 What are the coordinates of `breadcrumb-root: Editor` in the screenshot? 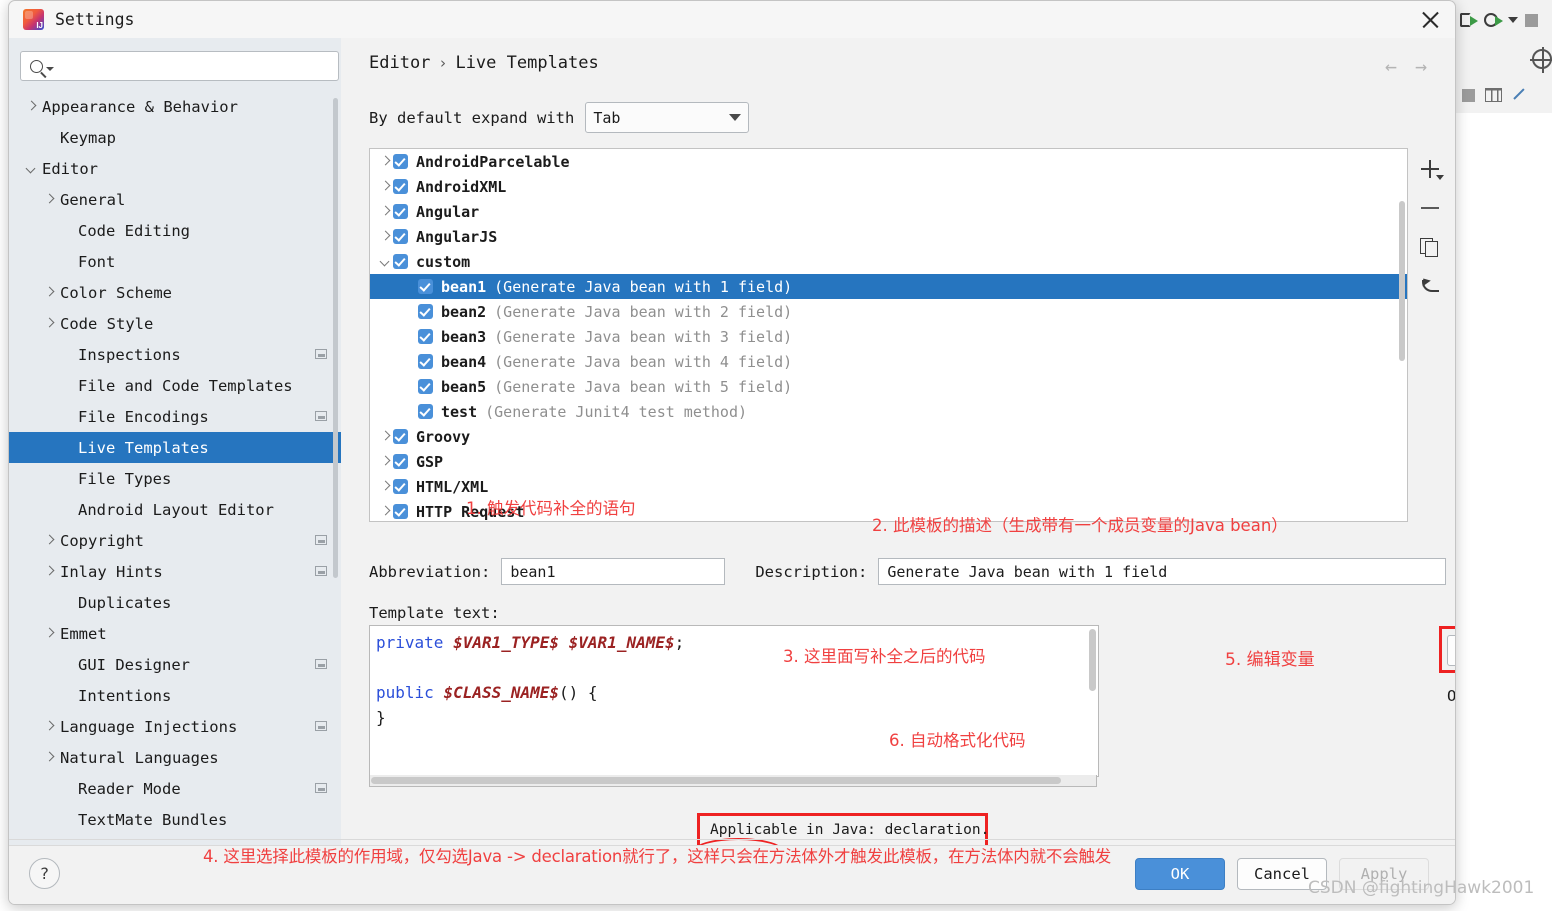 It's located at (399, 63).